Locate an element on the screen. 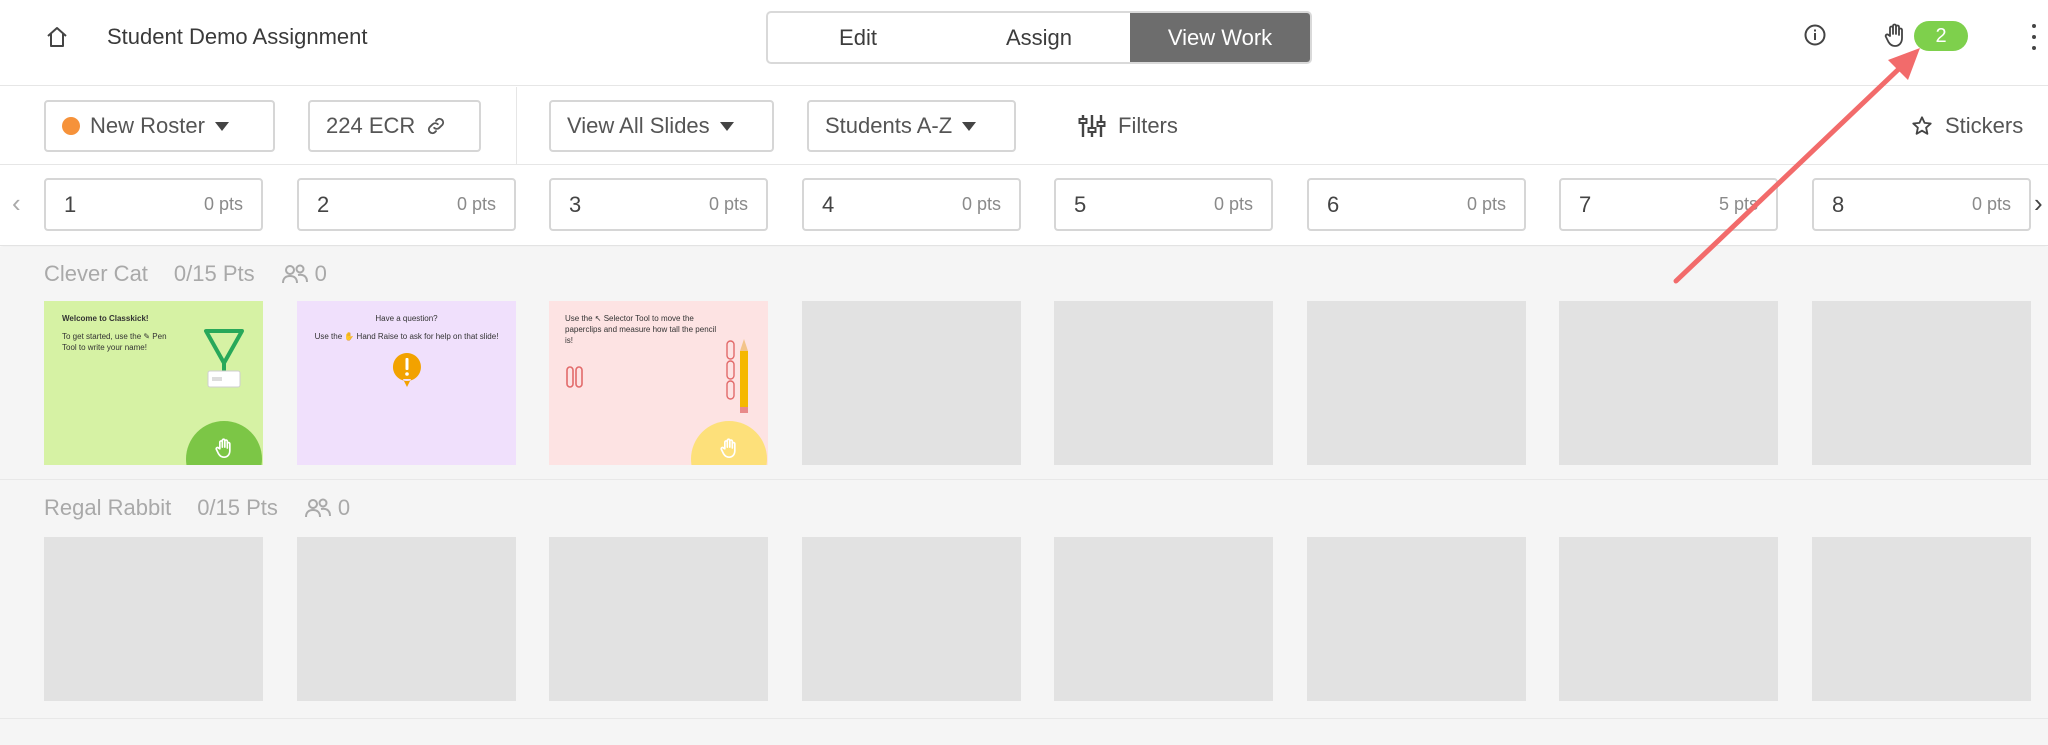 The width and height of the screenshot is (2048, 745). slide-tab: 1 0 pts is located at coordinates (153, 204).